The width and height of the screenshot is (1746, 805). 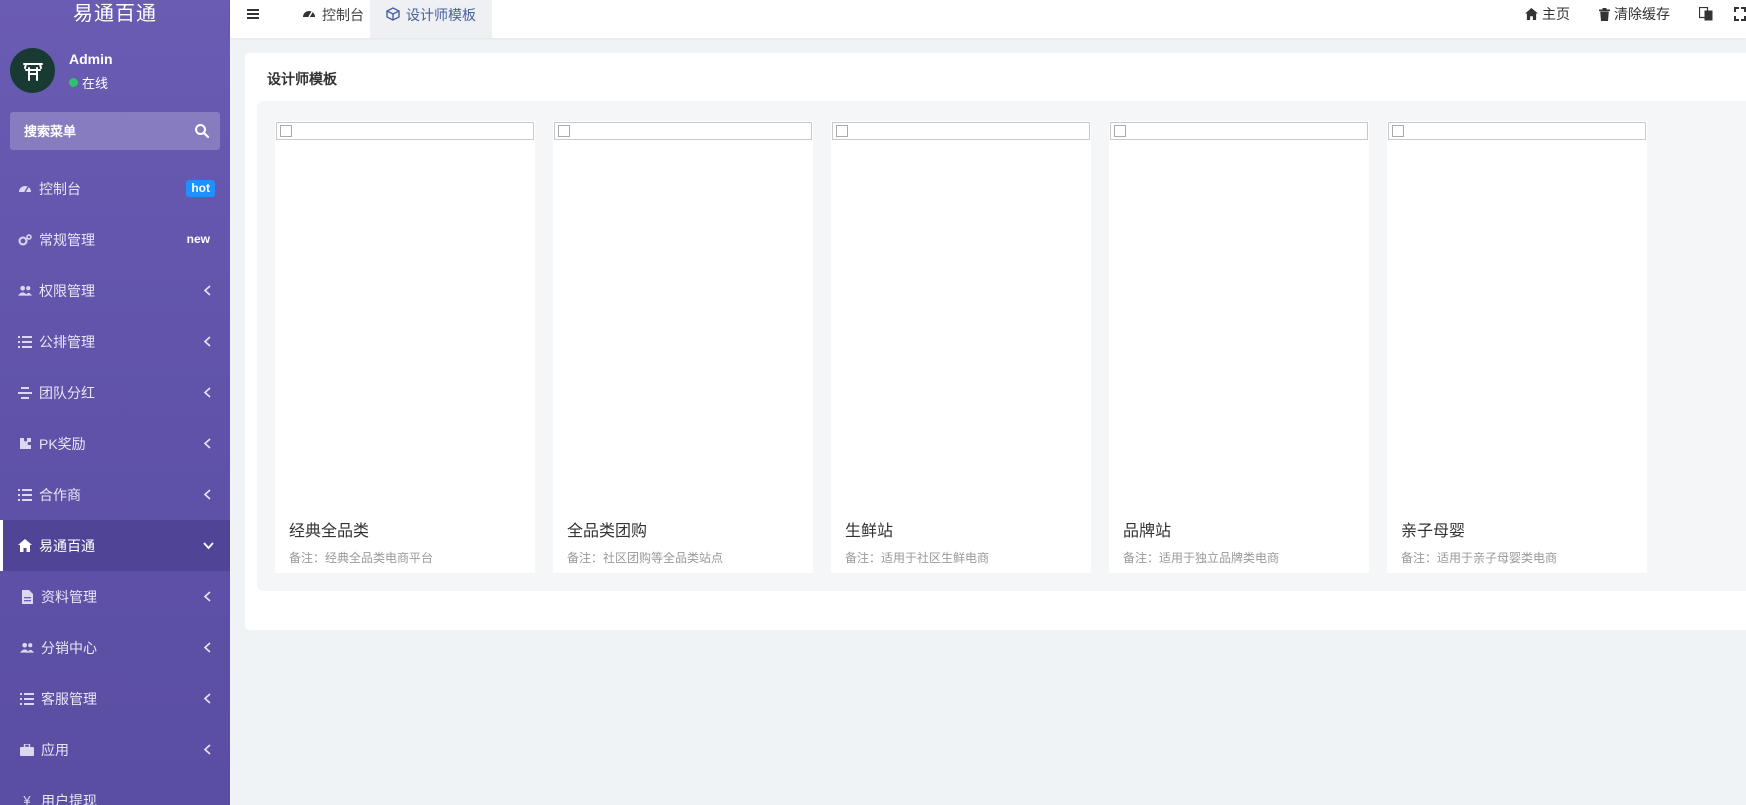 I want to click on sidebar-item-label: 分销中心, so click(x=69, y=647).